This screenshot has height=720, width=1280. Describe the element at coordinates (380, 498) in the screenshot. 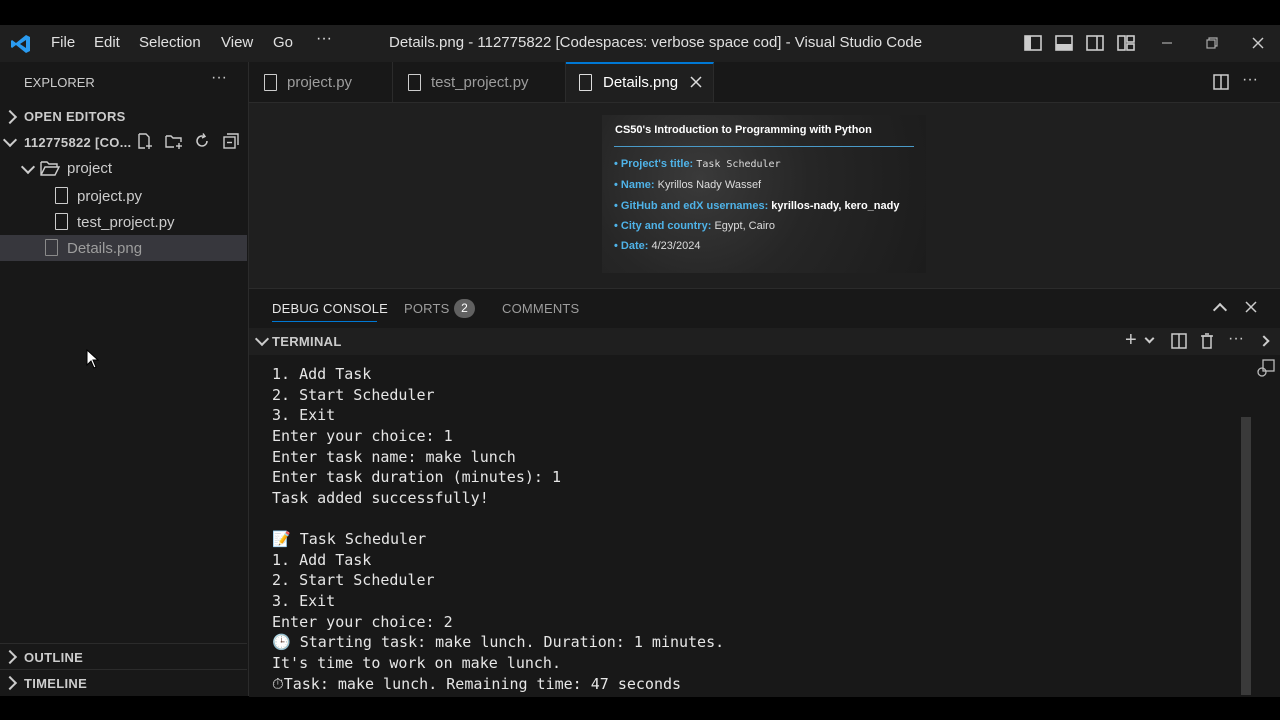

I see `terminal-line: Task added successfully!` at that location.